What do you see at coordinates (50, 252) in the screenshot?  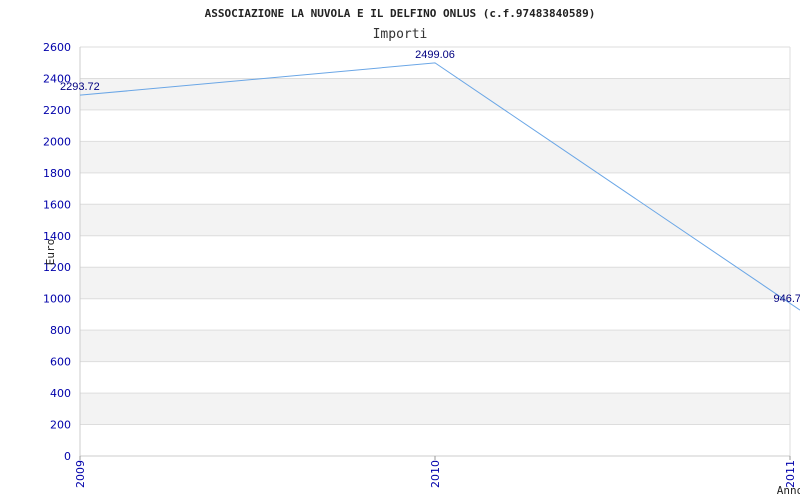 I see `y-axis-label: Euro` at bounding box center [50, 252].